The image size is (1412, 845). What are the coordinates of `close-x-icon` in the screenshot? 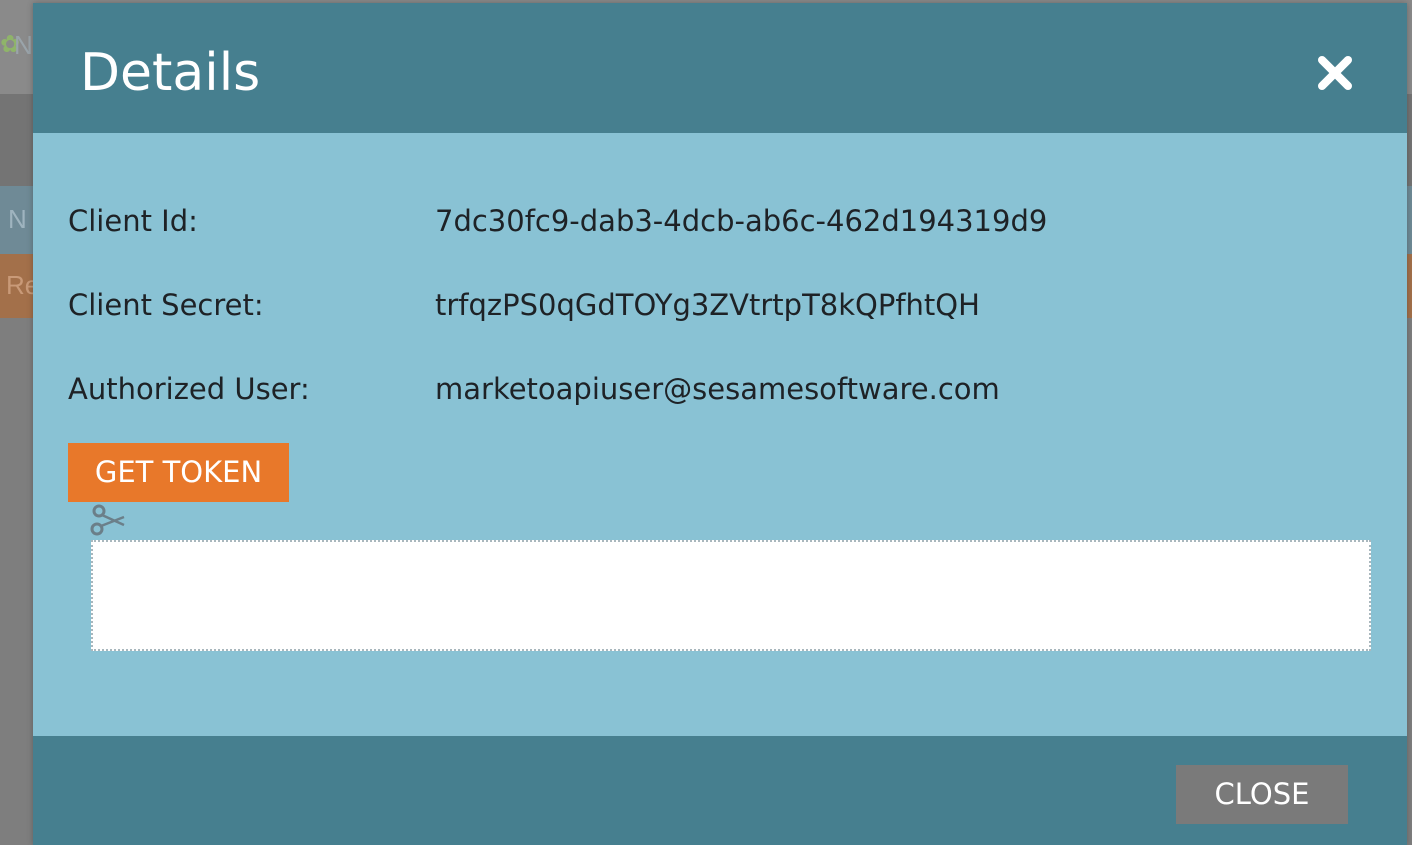 It's located at (1335, 73).